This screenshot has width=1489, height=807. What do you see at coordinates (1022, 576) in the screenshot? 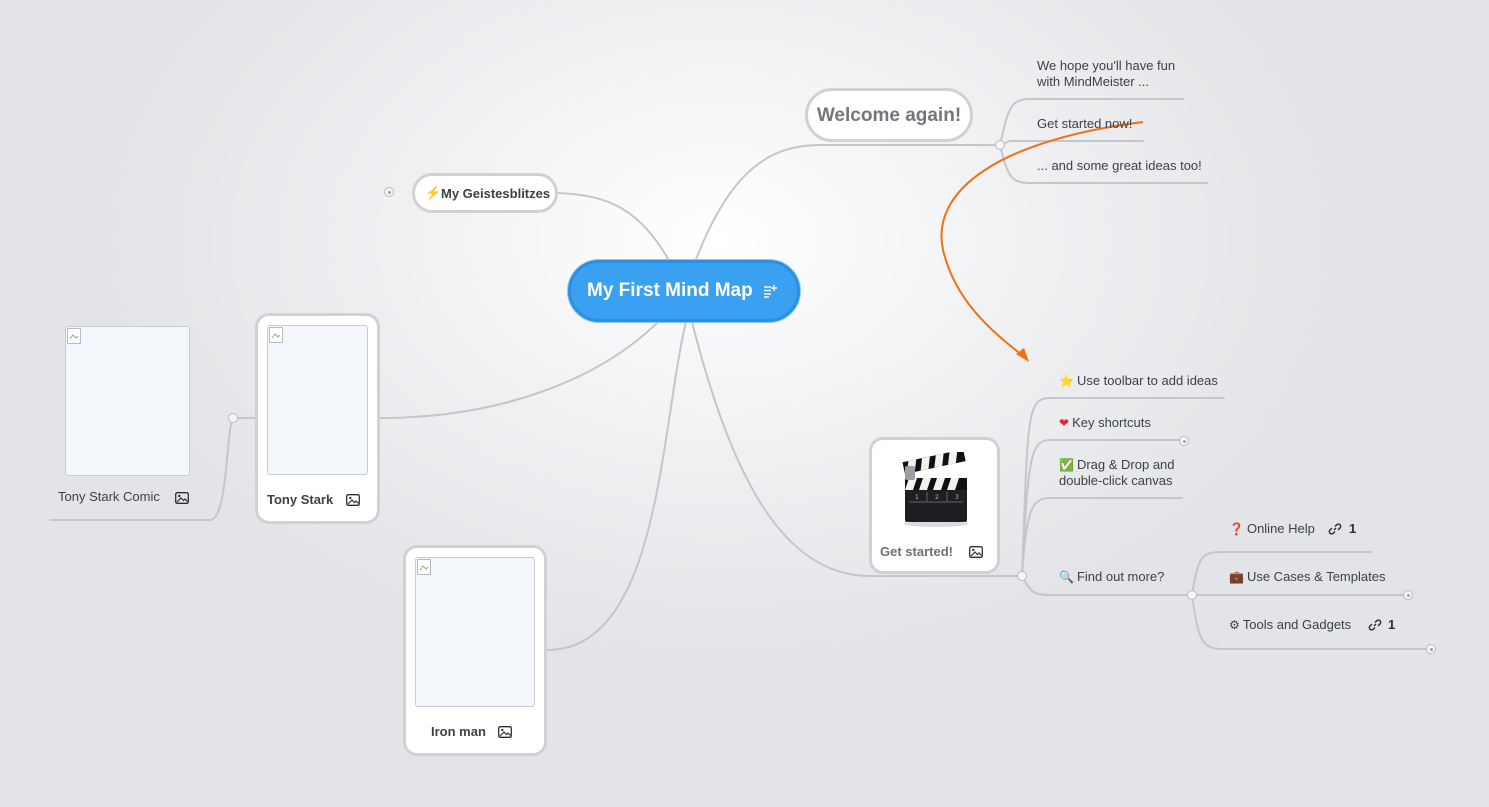
I see `collapse-toggle-get-started` at bounding box center [1022, 576].